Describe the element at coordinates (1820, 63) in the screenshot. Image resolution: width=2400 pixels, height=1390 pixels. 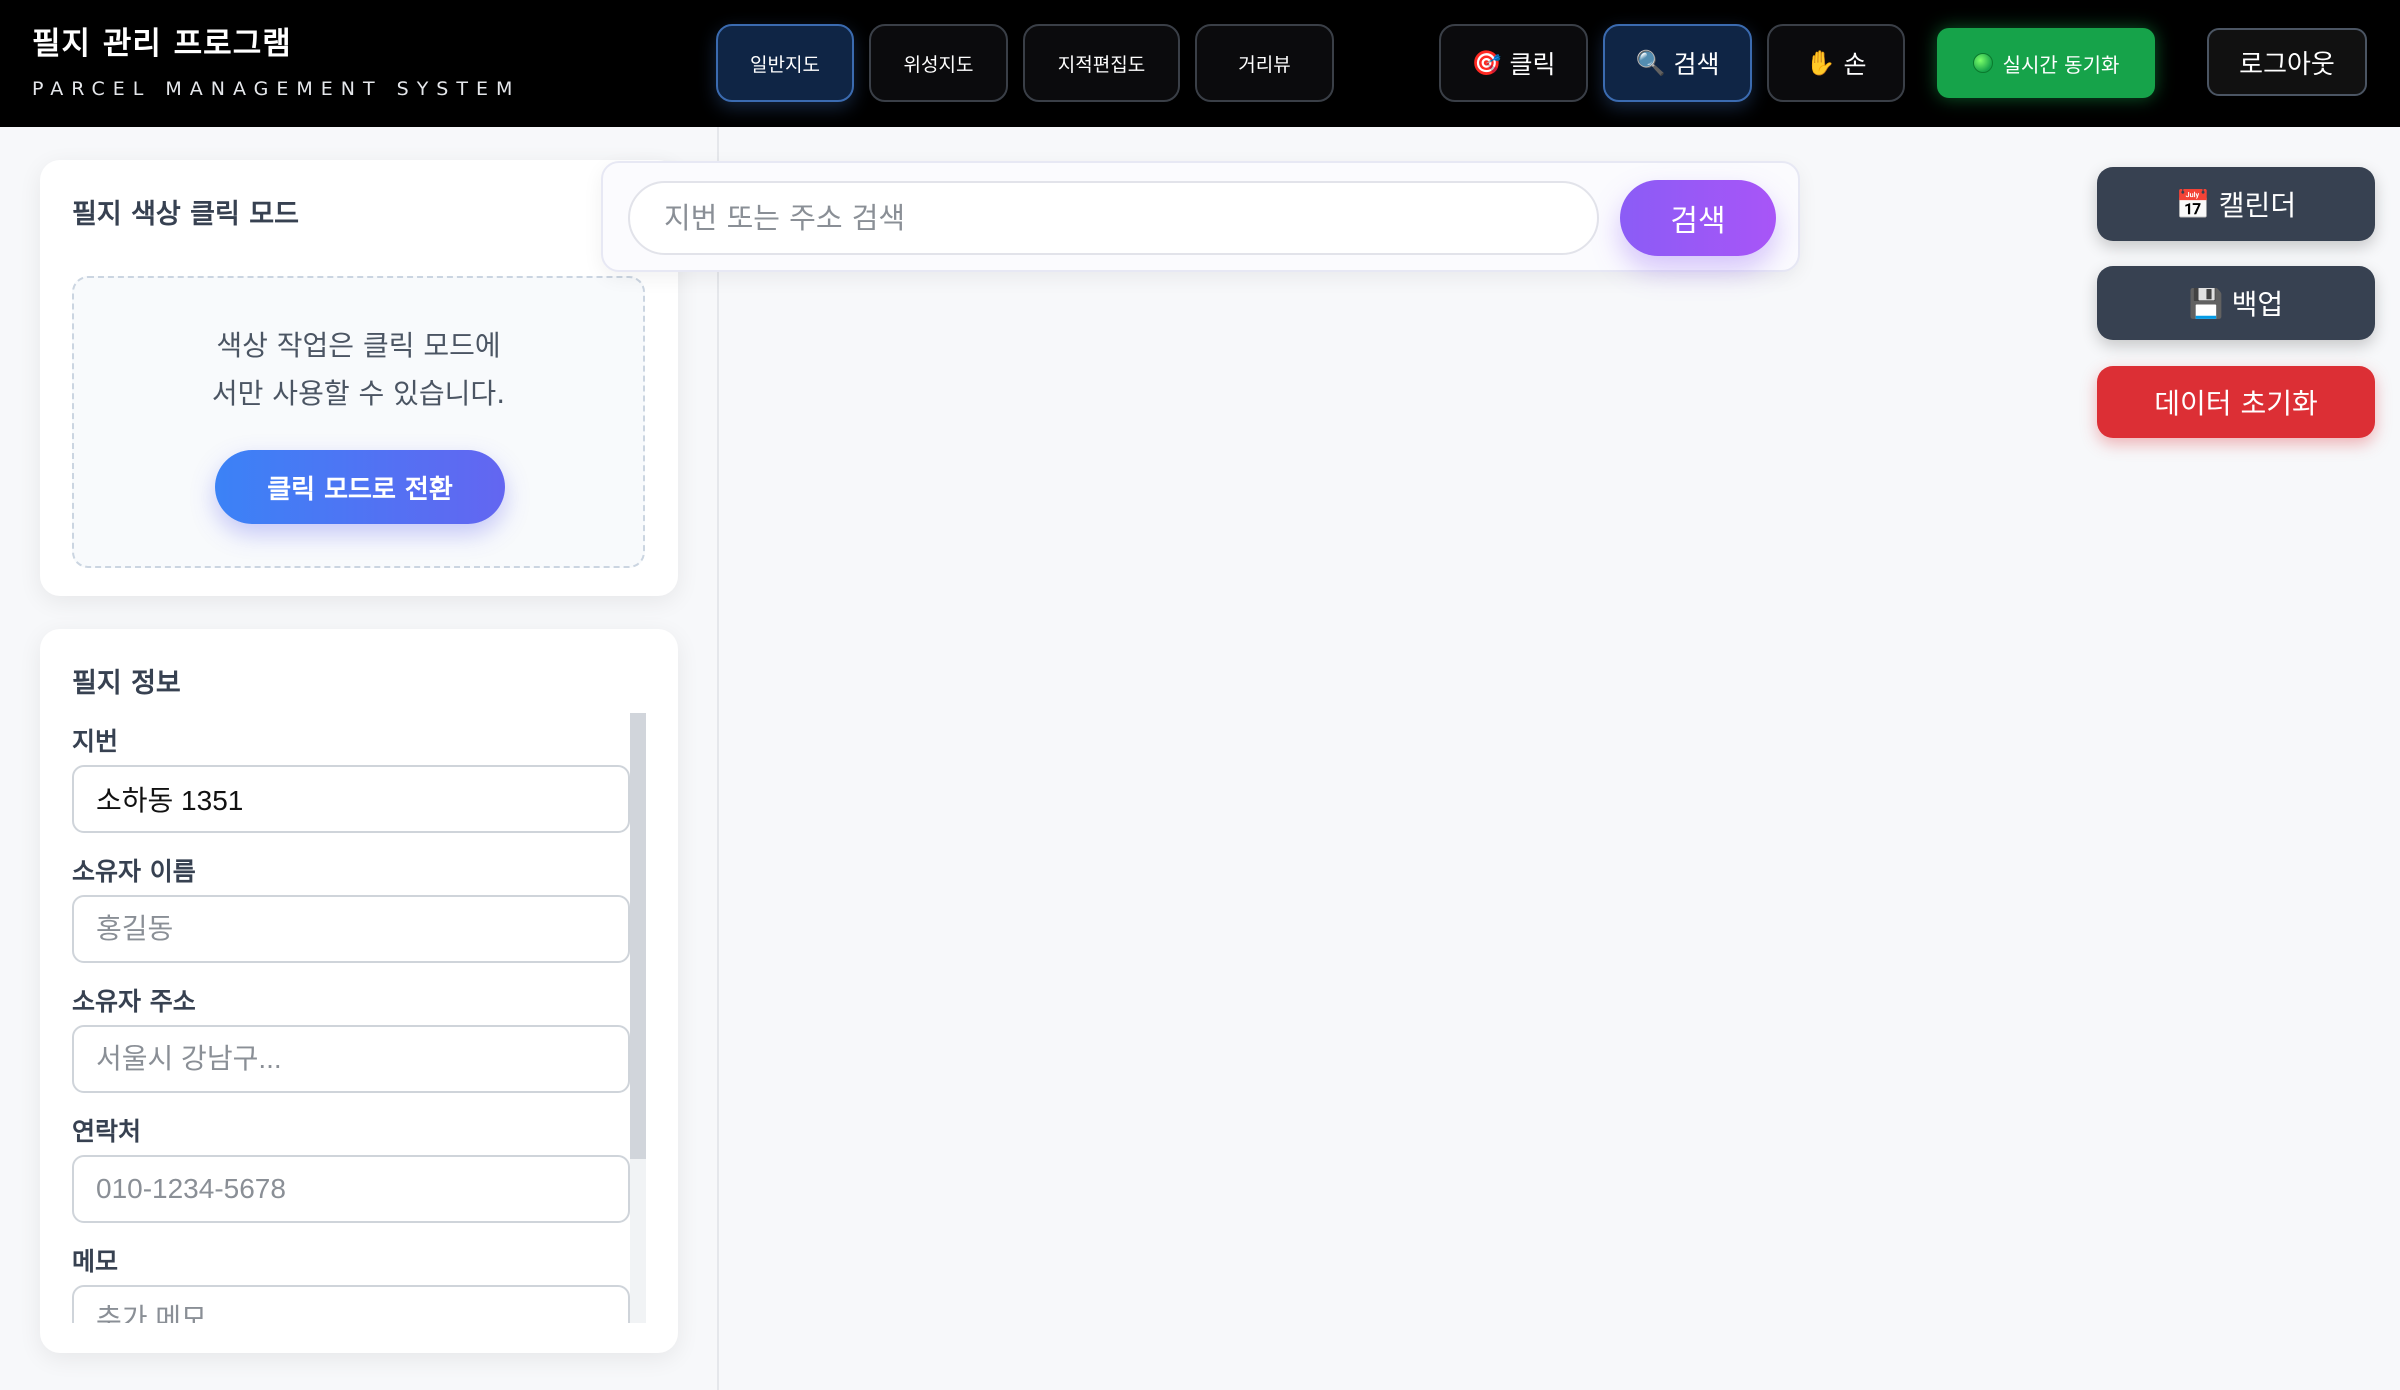
I see `hand-icon: ✋` at that location.